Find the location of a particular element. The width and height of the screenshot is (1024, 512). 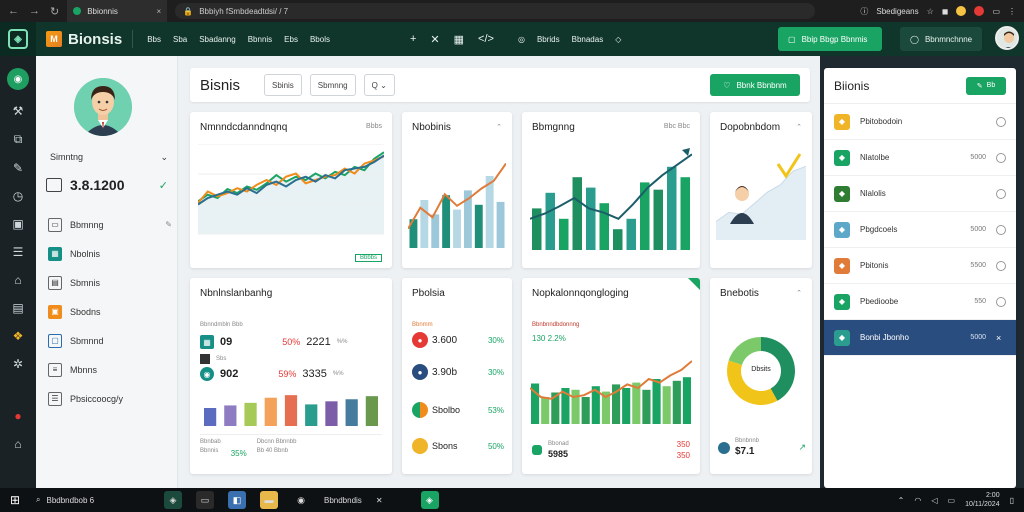

edit-icon: ✎ is located at coordinates (168, 224).